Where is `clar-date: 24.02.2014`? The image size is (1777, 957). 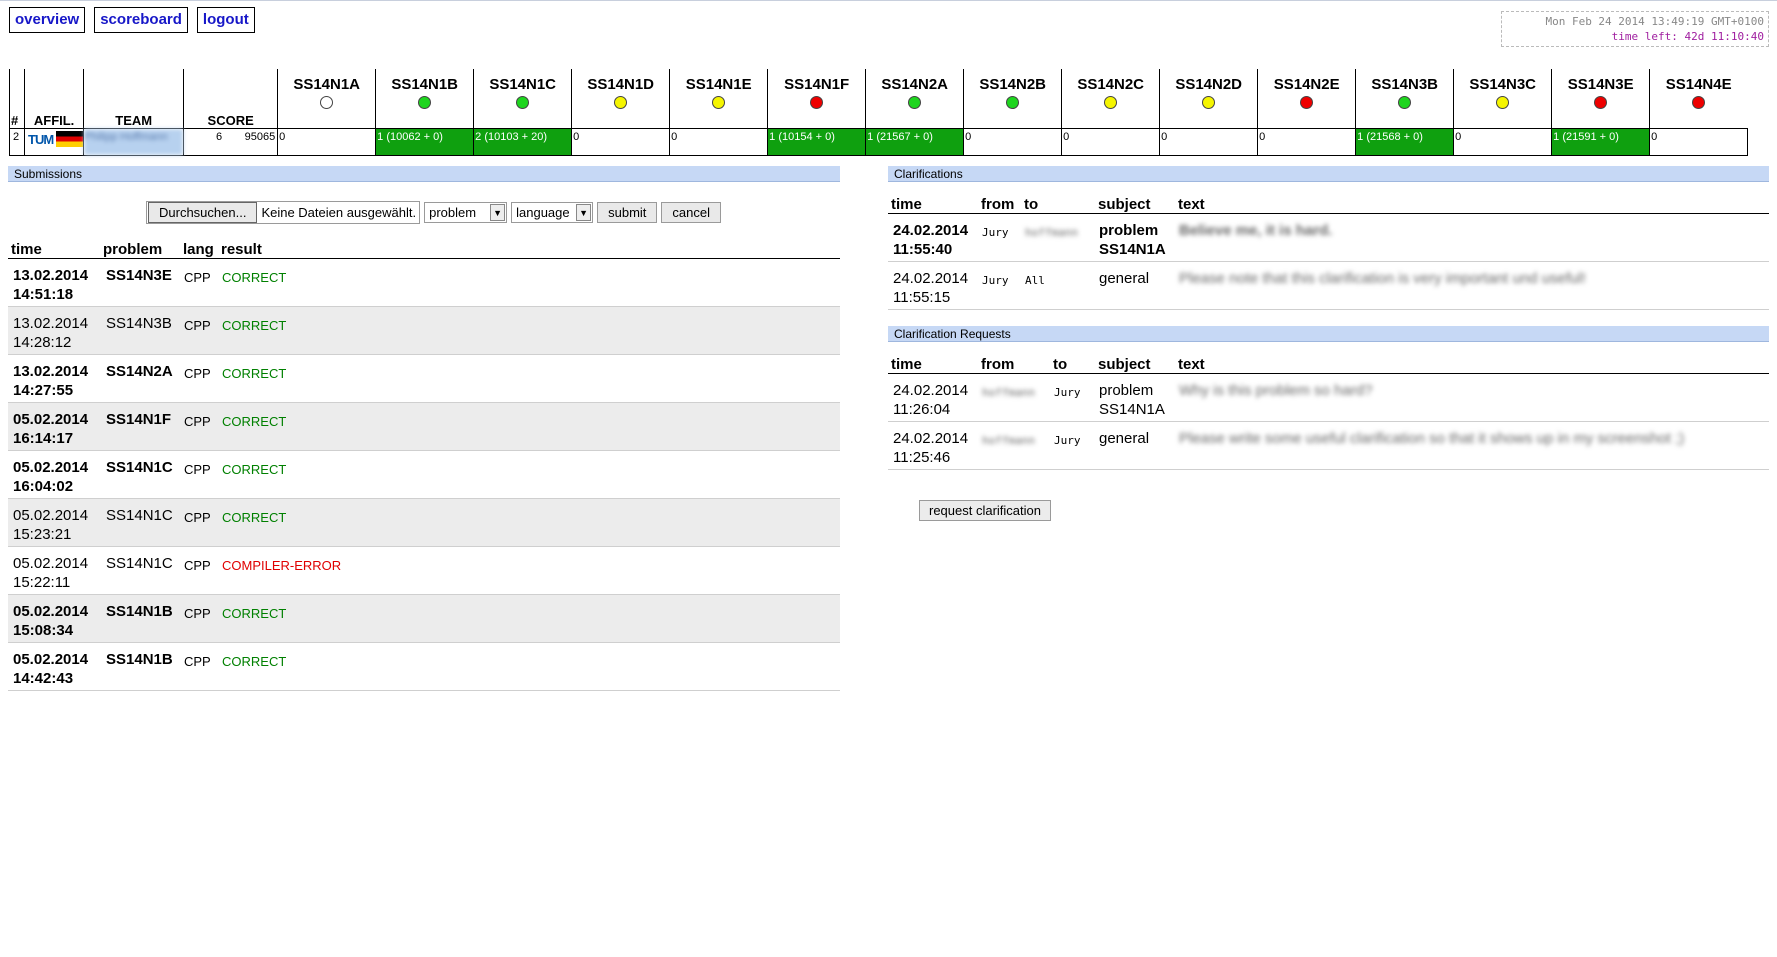 clar-date: 24.02.2014 is located at coordinates (931, 438).